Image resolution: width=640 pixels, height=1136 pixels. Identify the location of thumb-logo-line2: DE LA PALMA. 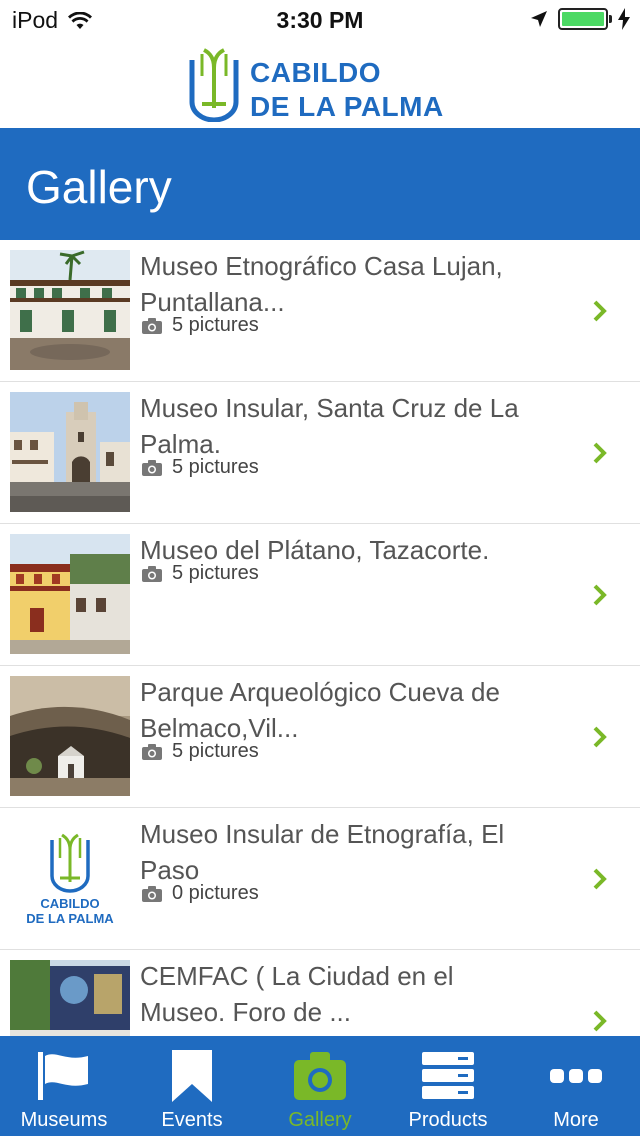
(70, 918).